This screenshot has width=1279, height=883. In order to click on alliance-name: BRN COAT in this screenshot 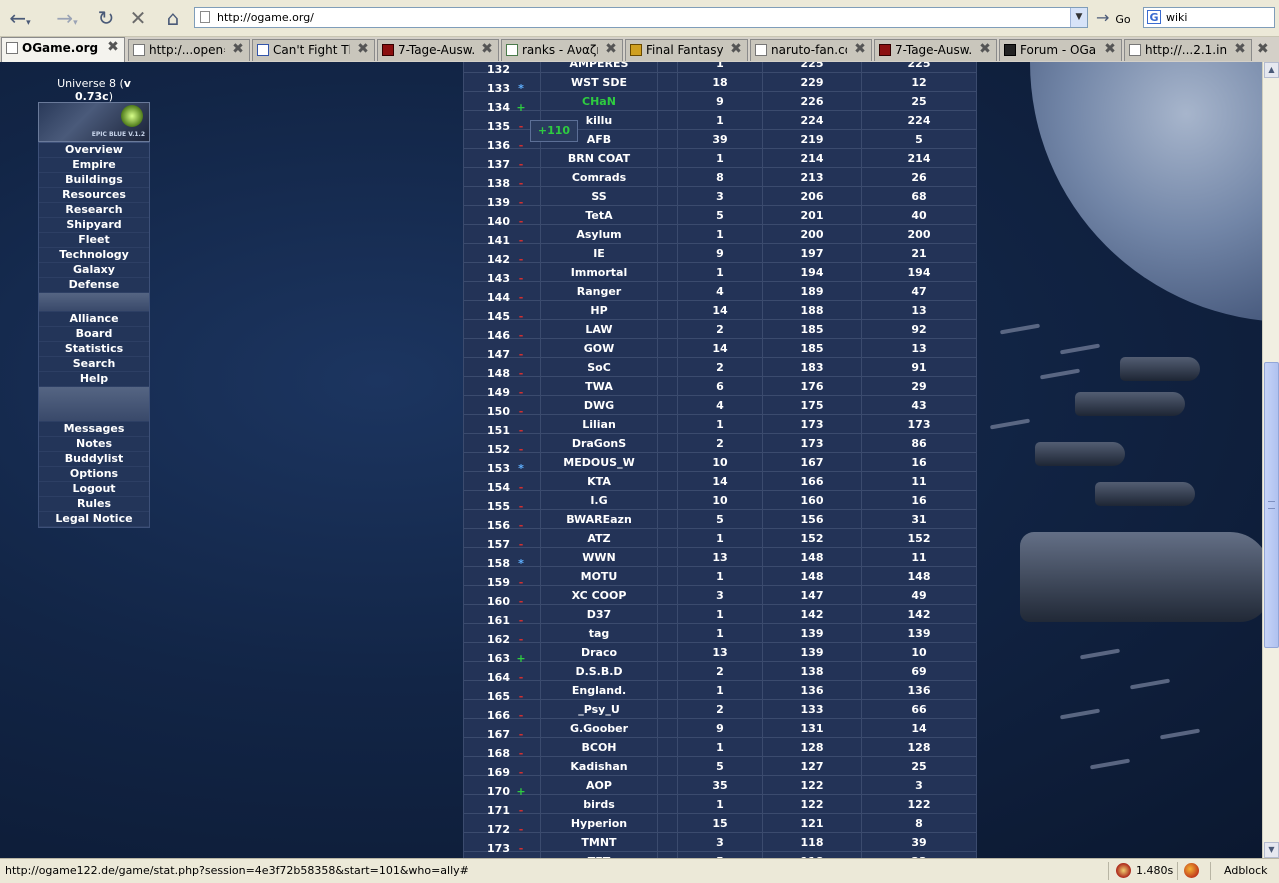, I will do `click(599, 158)`.